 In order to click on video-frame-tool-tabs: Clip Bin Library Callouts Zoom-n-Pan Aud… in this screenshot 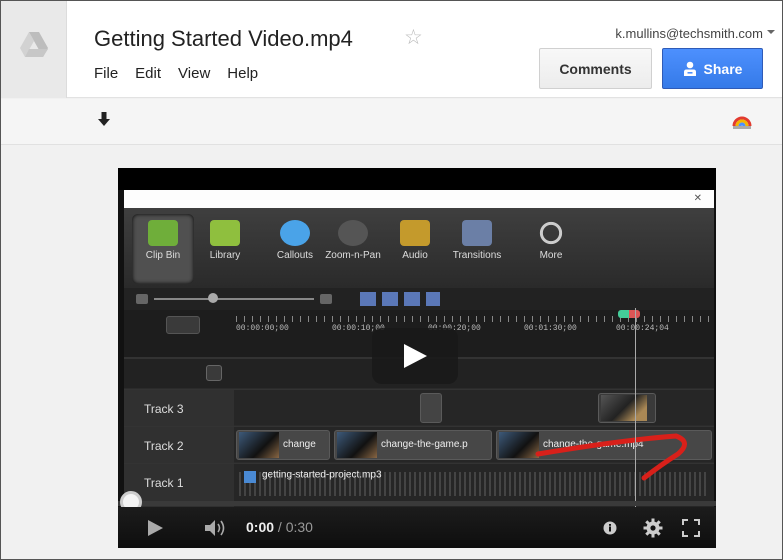, I will do `click(419, 248)`.